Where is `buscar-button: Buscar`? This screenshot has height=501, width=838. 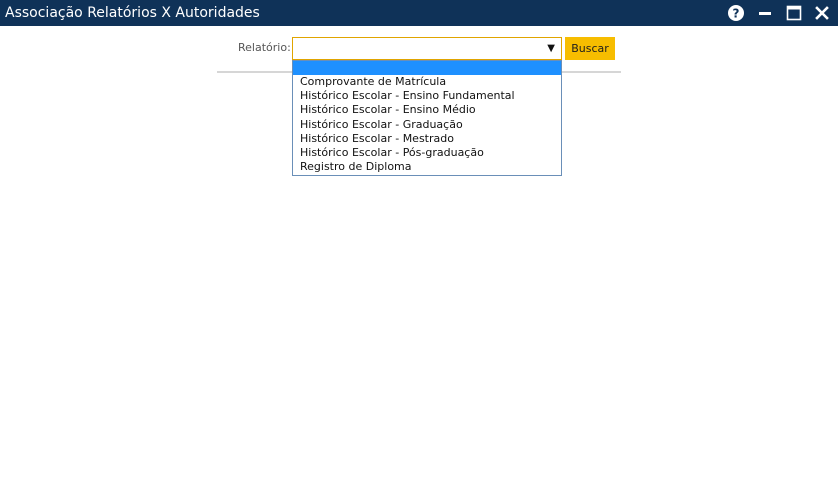
buscar-button: Buscar is located at coordinates (590, 48).